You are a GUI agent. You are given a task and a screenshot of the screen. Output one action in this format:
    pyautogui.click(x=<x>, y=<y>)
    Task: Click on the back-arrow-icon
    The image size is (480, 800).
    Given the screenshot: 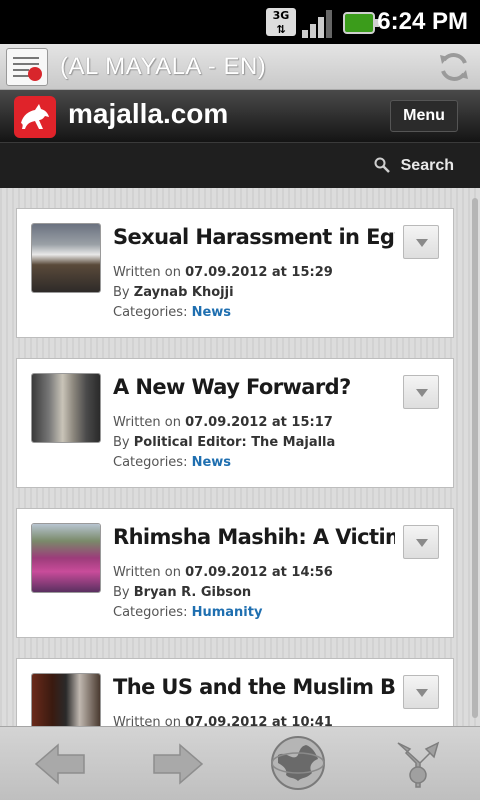 What is the action you would take?
    pyautogui.click(x=60, y=764)
    